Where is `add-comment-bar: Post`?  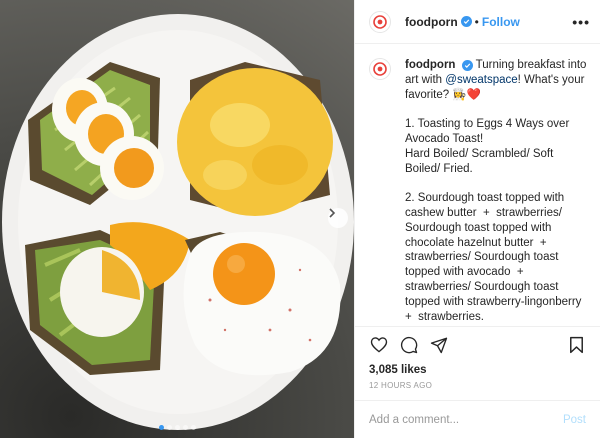
add-comment-bar: Post is located at coordinates (477, 419).